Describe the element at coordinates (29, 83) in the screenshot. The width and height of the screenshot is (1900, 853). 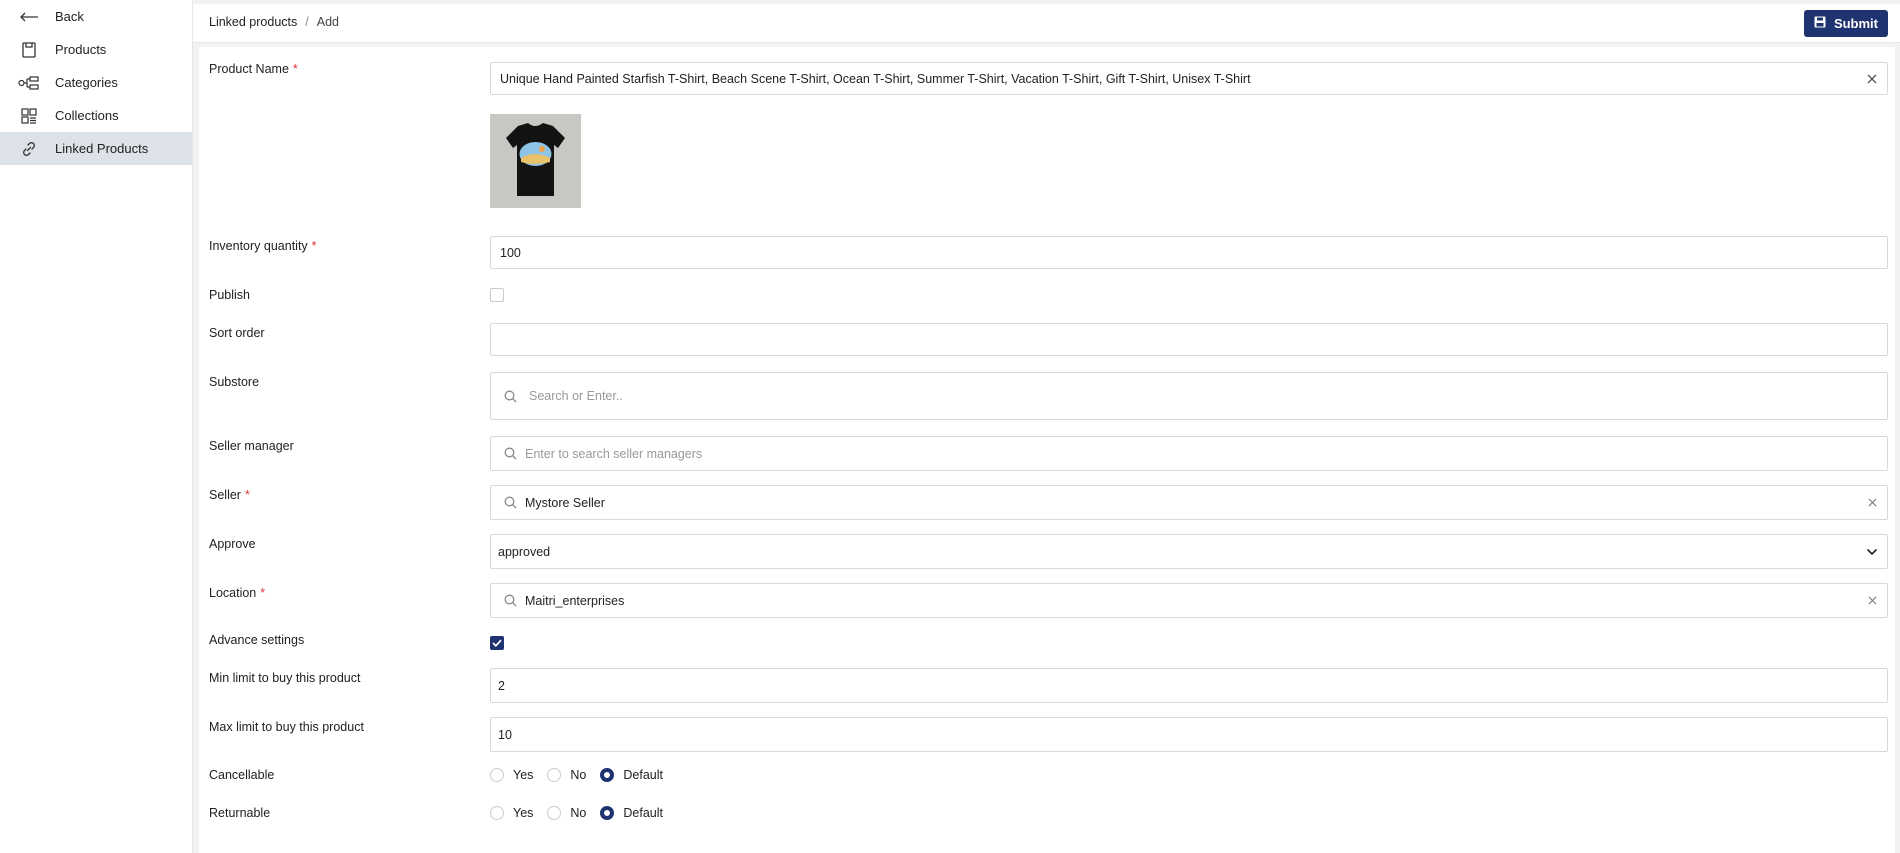
I see `tree-icon` at that location.